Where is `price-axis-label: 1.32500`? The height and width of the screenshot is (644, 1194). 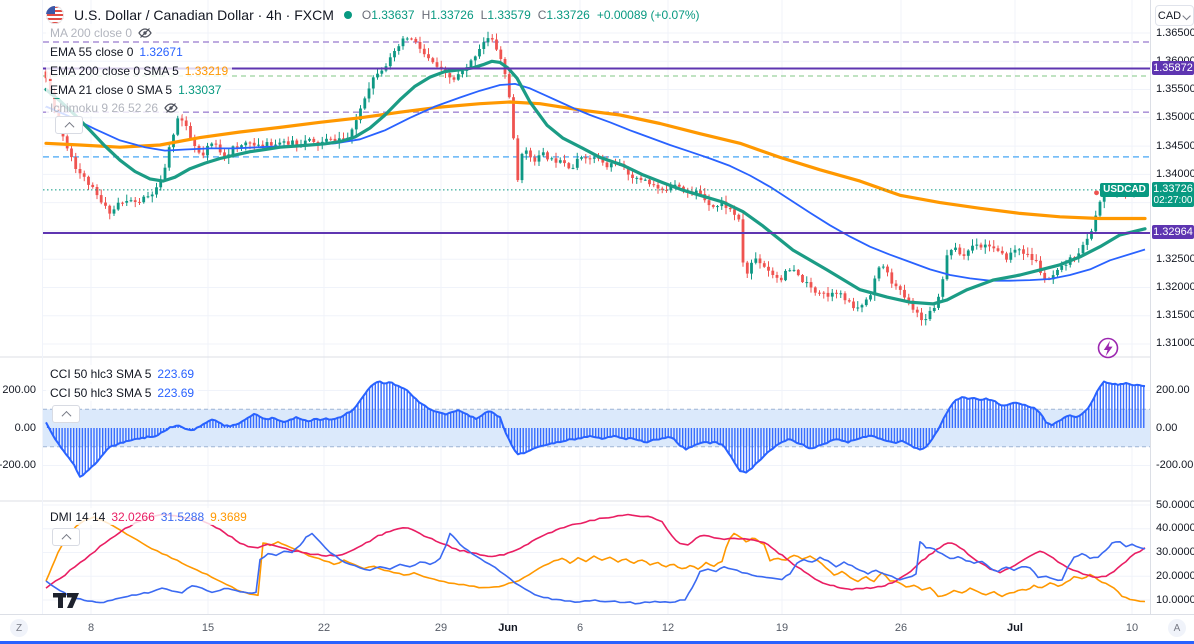
price-axis-label: 1.32500 is located at coordinates (1175, 258).